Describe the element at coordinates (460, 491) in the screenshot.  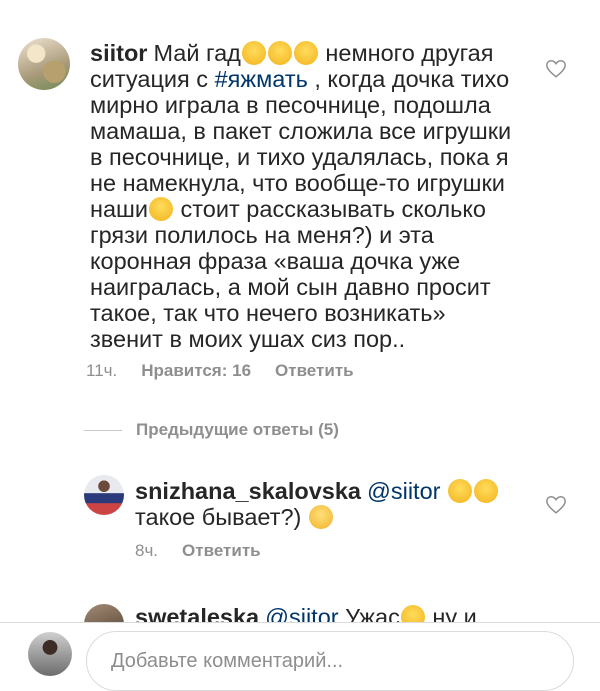
I see `relieved-face-emoji-icon` at that location.